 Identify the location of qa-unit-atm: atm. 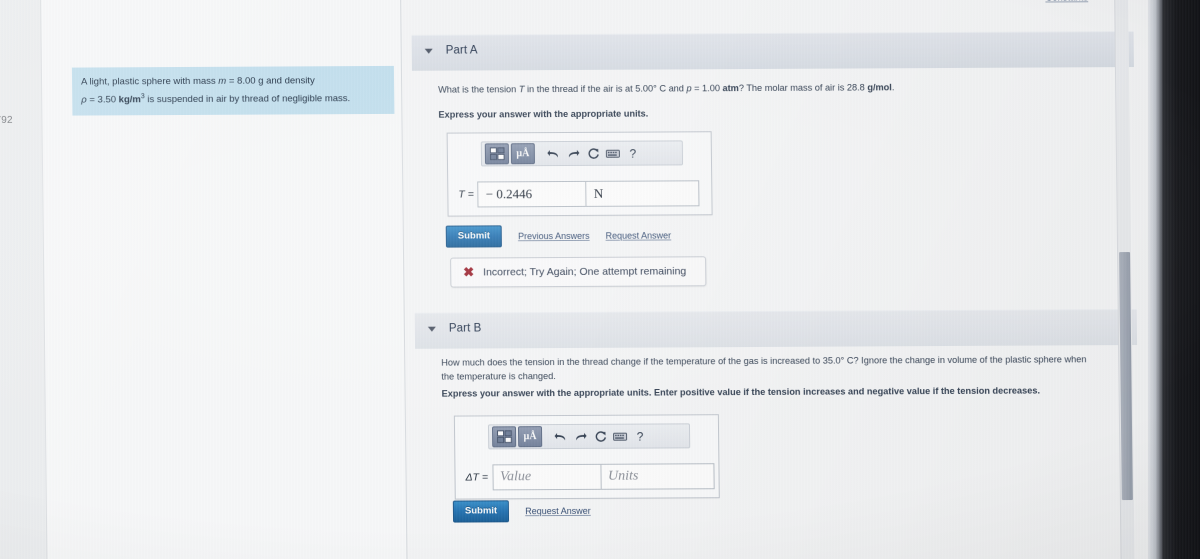
(730, 88).